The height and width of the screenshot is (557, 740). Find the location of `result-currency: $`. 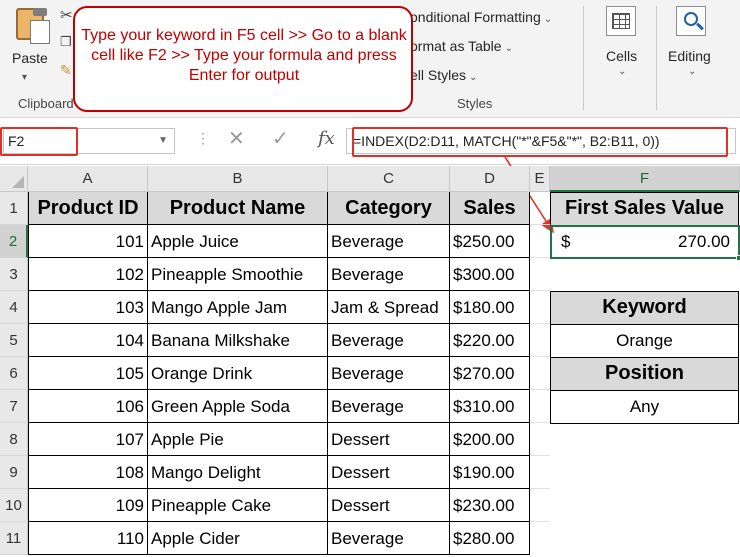

result-currency: $ is located at coordinates (566, 241).